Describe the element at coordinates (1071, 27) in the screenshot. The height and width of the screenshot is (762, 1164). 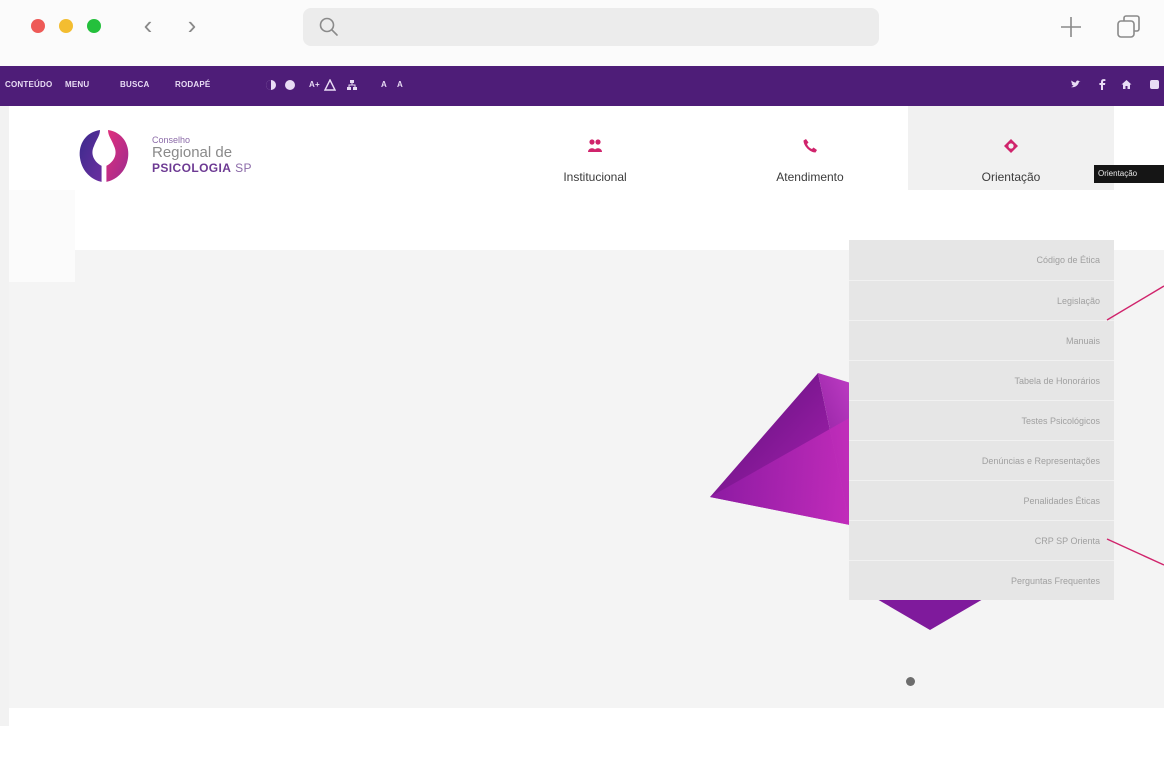
I see `new-tab-icon` at that location.